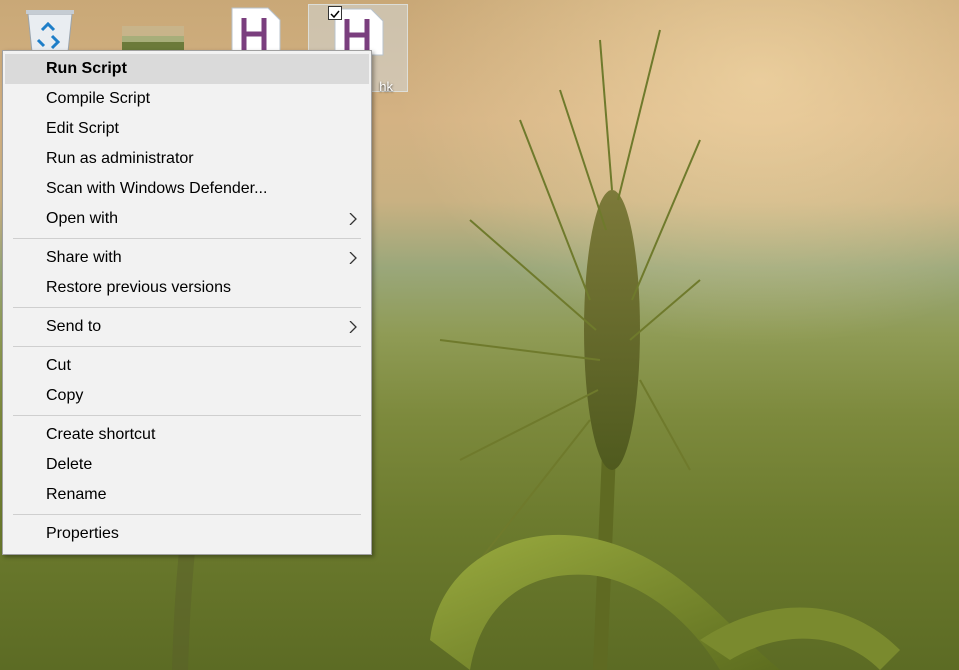  What do you see at coordinates (187, 258) in the screenshot?
I see `menu-item-share-with: Share with` at bounding box center [187, 258].